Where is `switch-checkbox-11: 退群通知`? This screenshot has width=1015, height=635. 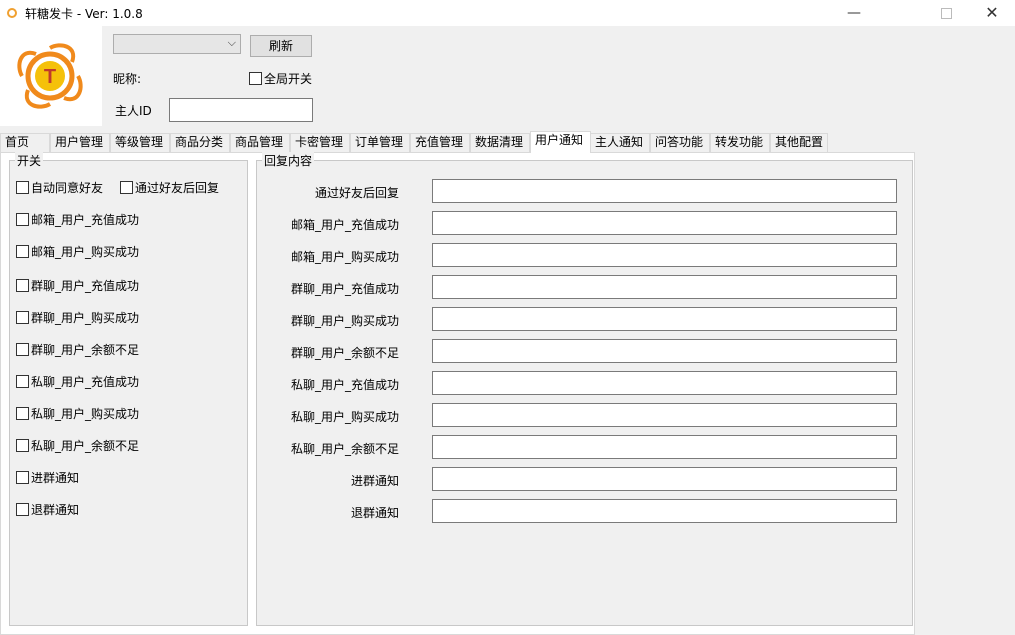 switch-checkbox-11: 退群通知 is located at coordinates (47, 509).